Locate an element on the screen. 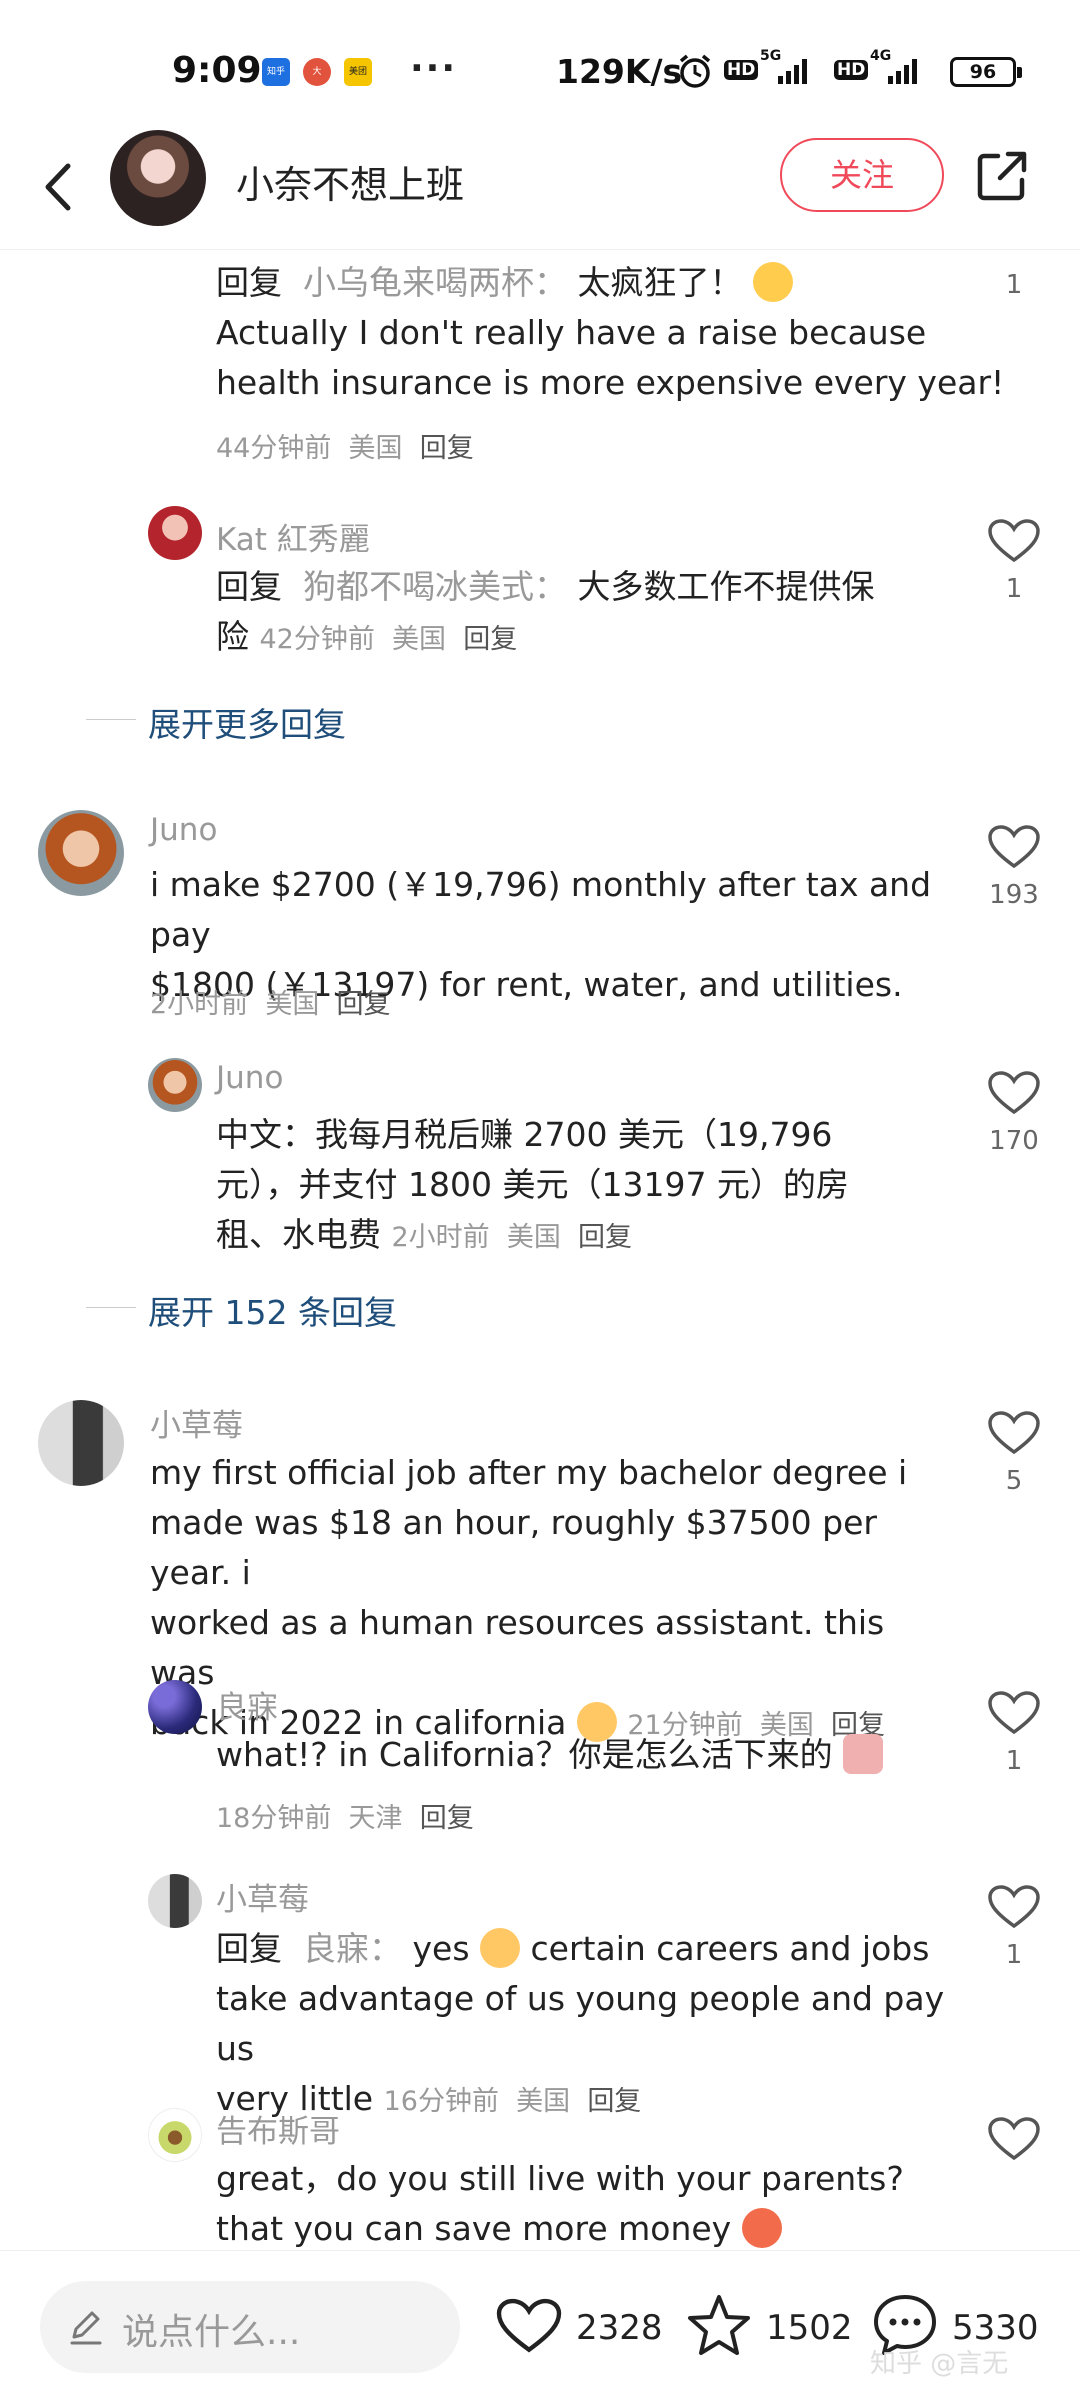 This screenshot has height=2400, width=1080. author-avatar is located at coordinates (158, 178).